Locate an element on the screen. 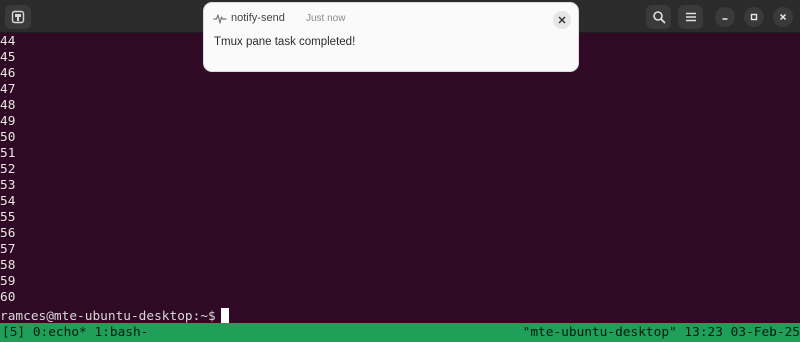 This screenshot has width=800, height=342. notification-app-name: notify-send is located at coordinates (258, 18).